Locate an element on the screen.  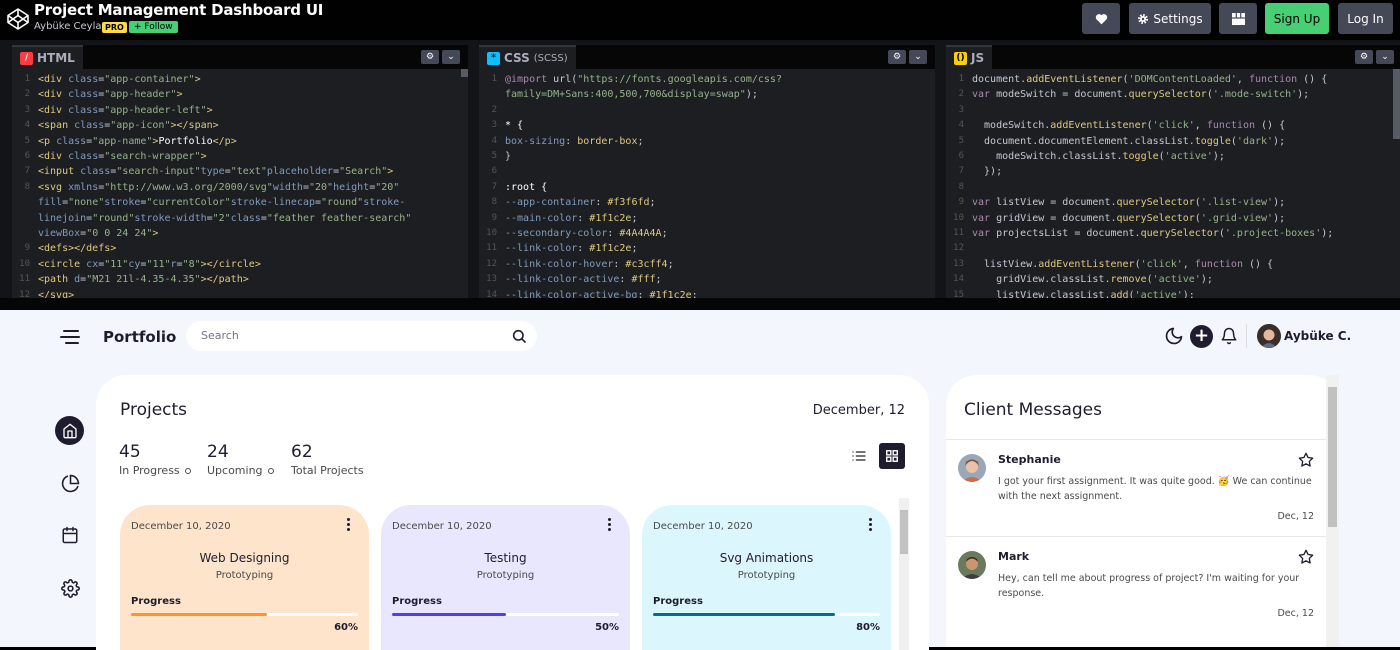
stat-total: 62 Total Projects is located at coordinates (327, 459).